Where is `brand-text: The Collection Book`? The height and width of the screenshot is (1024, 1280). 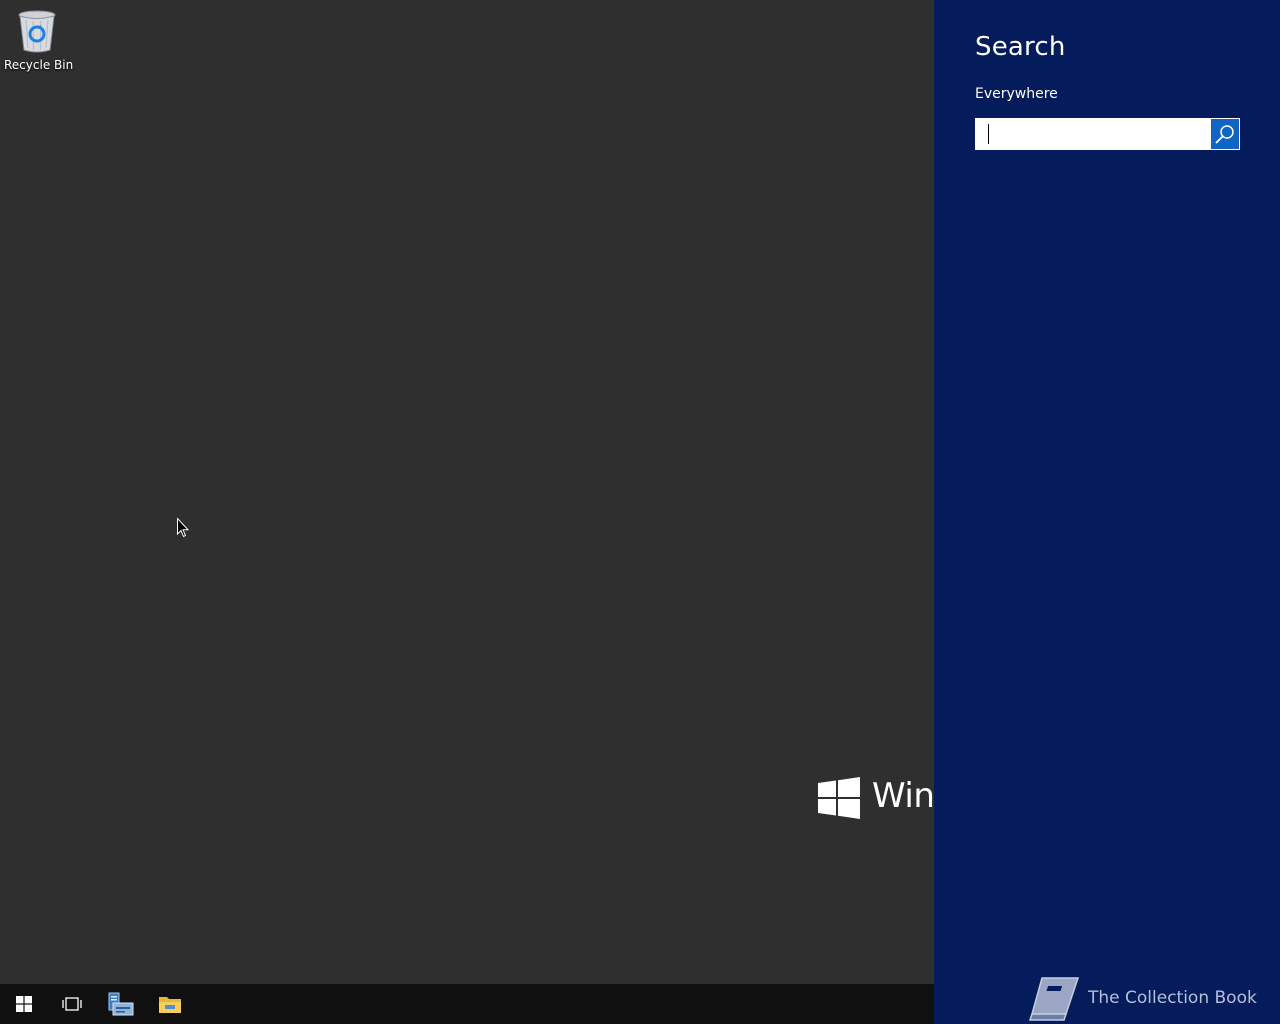 brand-text: The Collection Book is located at coordinates (1172, 998).